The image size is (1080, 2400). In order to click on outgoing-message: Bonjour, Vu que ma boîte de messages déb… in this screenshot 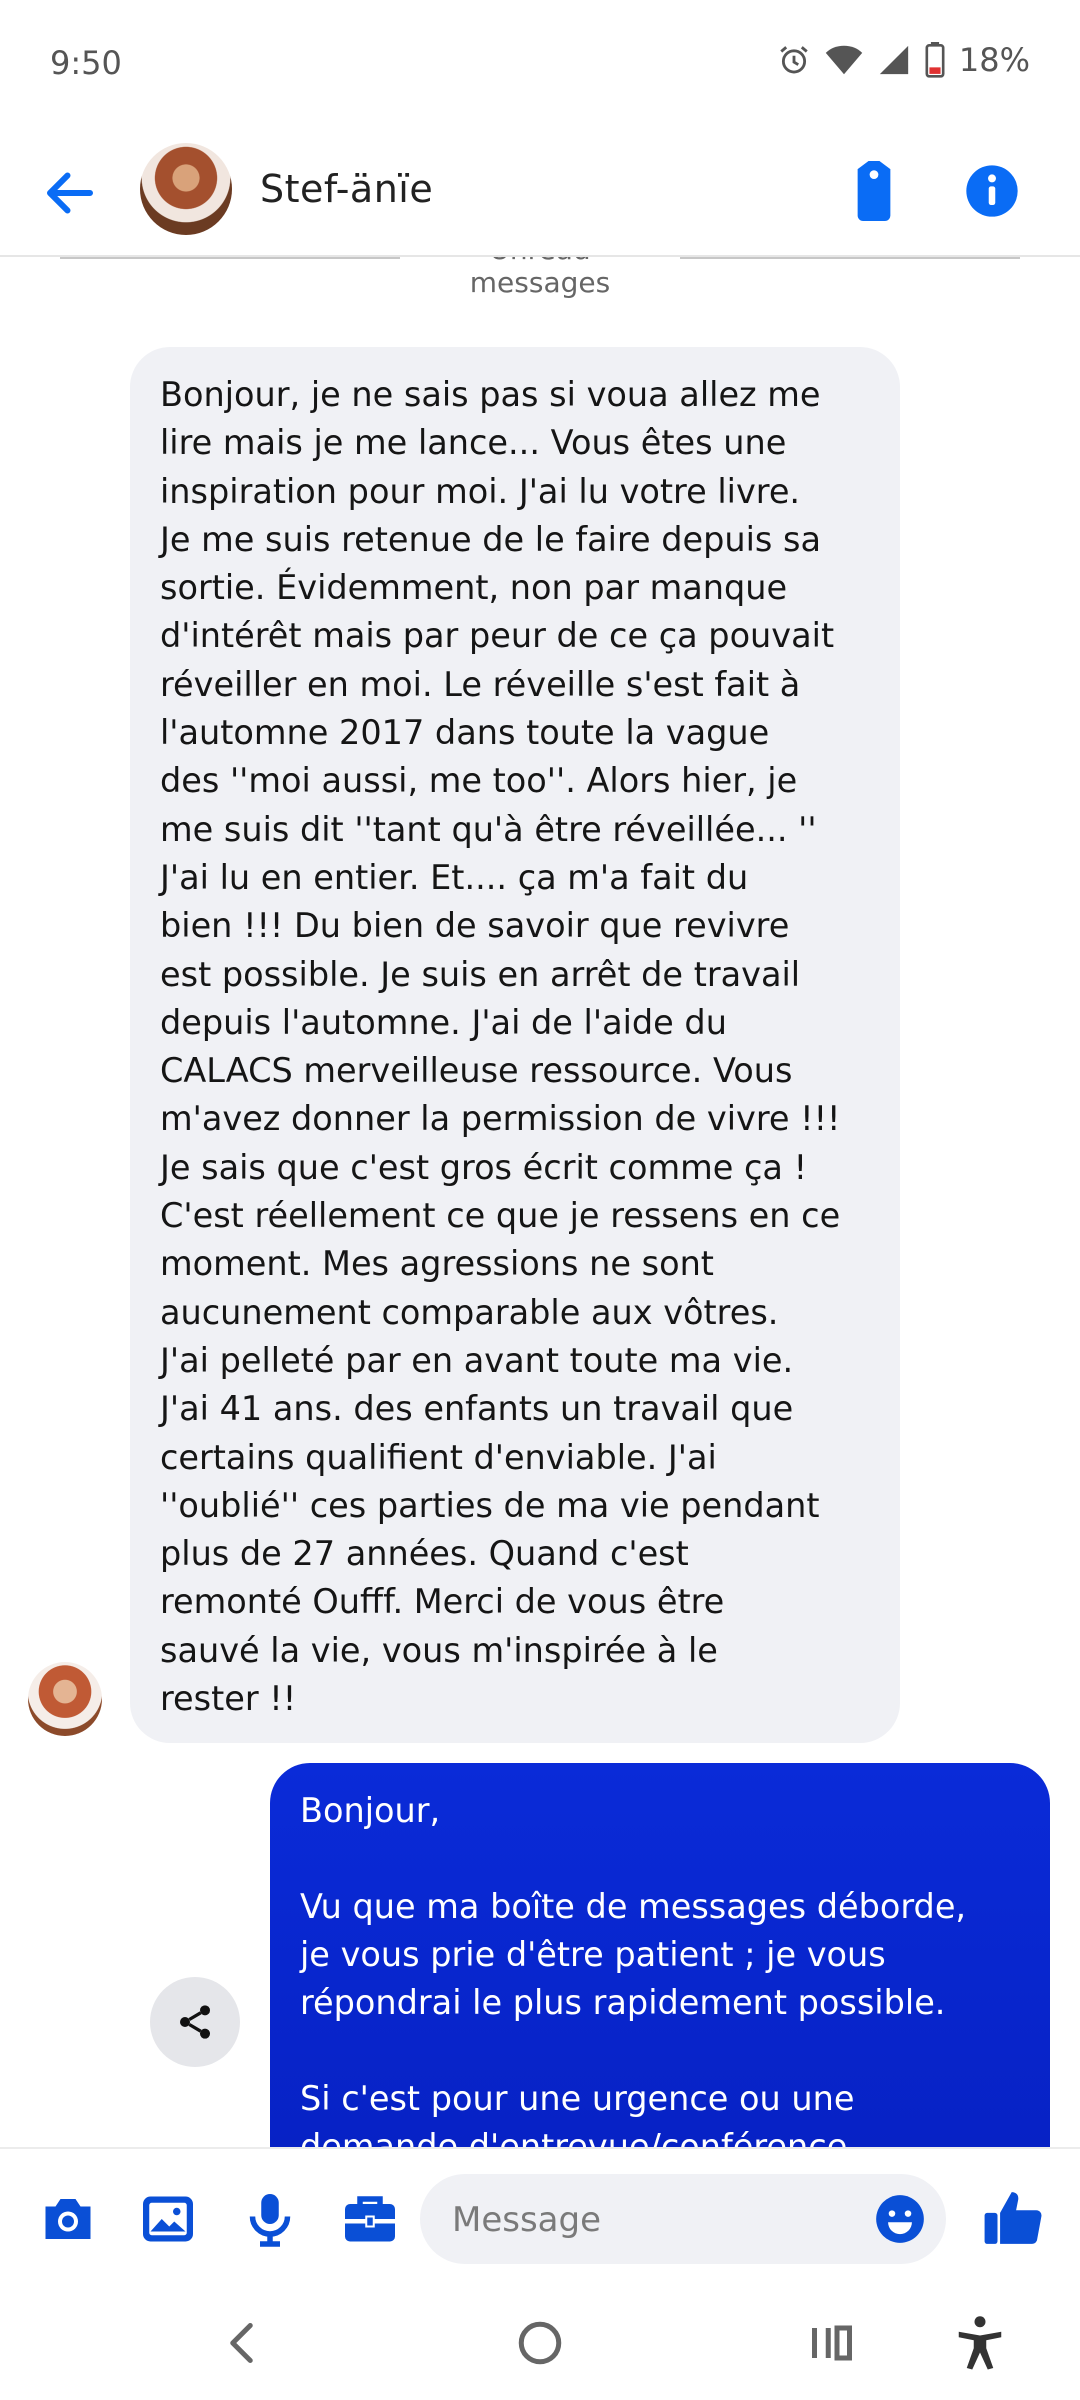, I will do `click(660, 1955)`.